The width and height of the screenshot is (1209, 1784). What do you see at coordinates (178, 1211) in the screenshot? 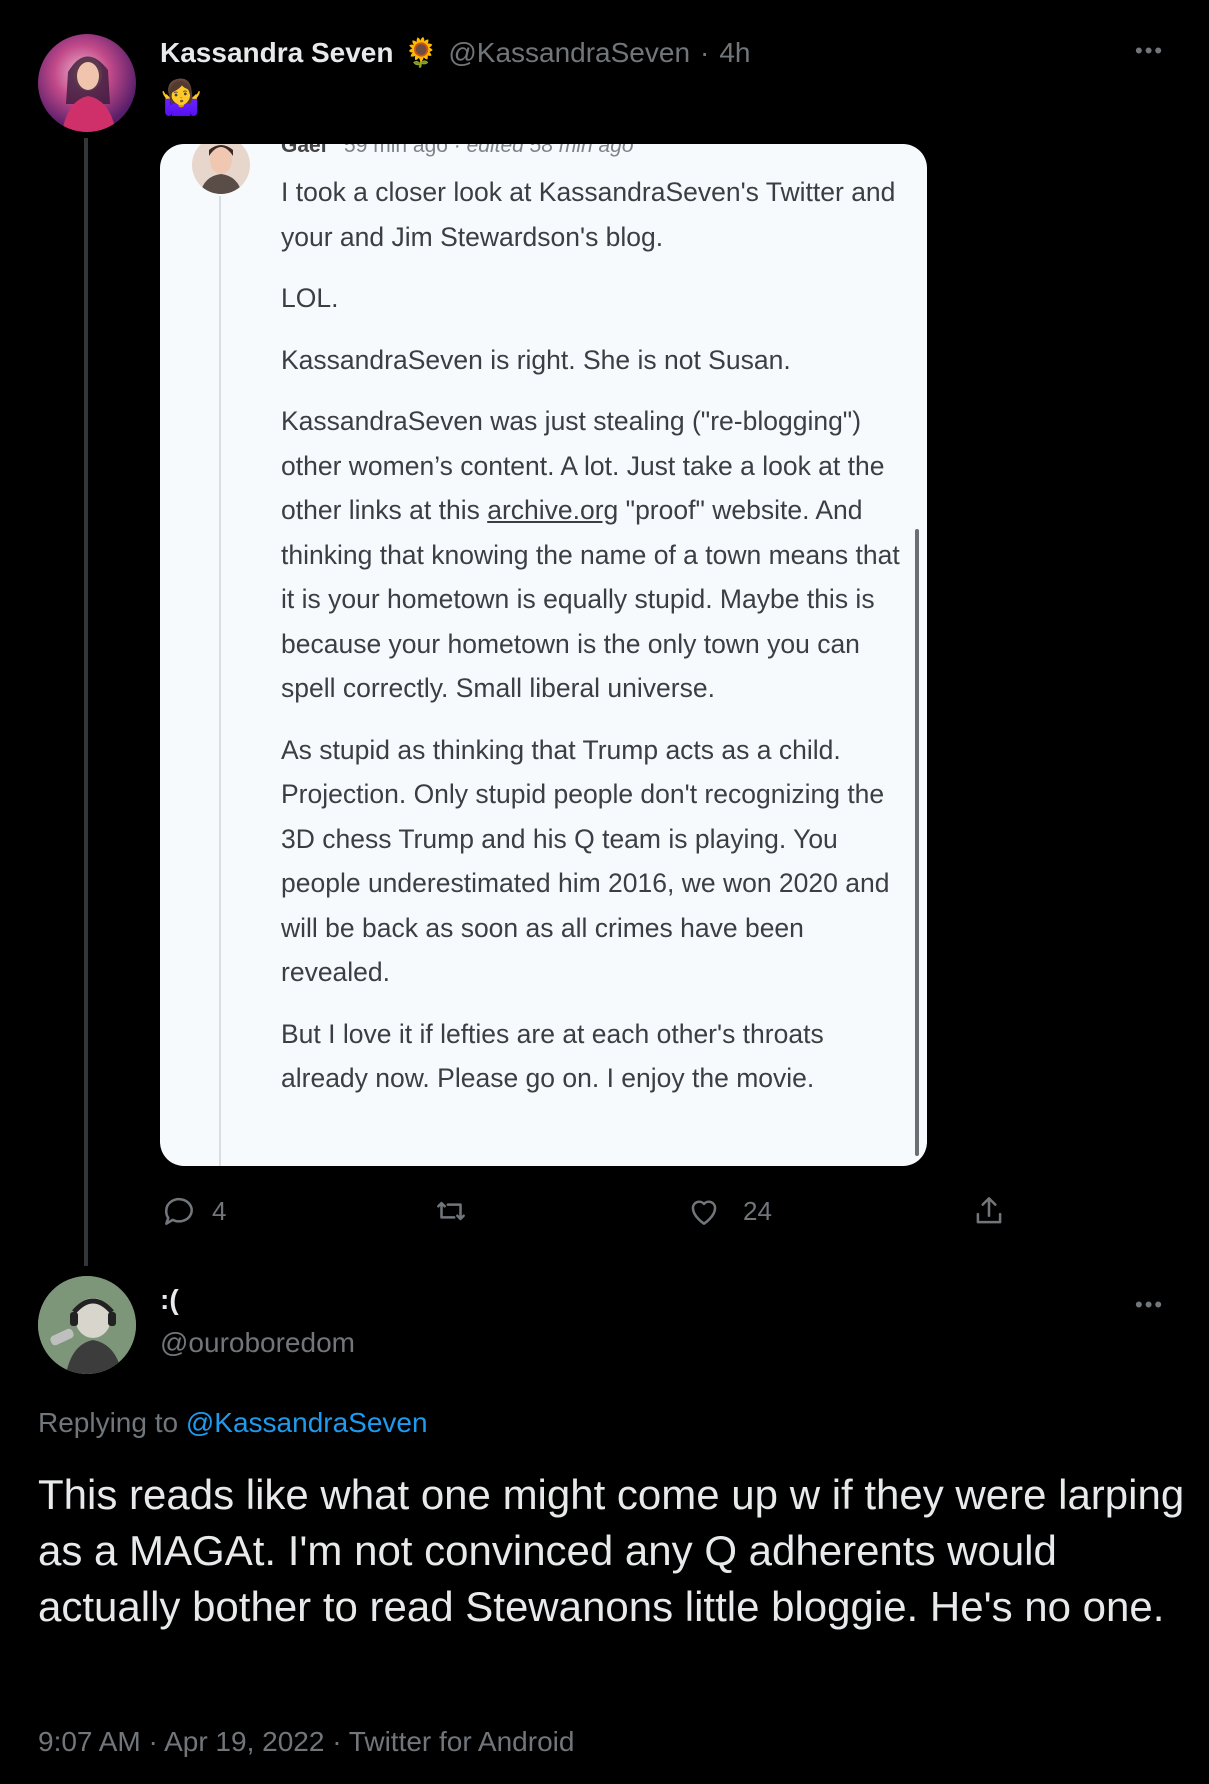
I see `reply-icon` at bounding box center [178, 1211].